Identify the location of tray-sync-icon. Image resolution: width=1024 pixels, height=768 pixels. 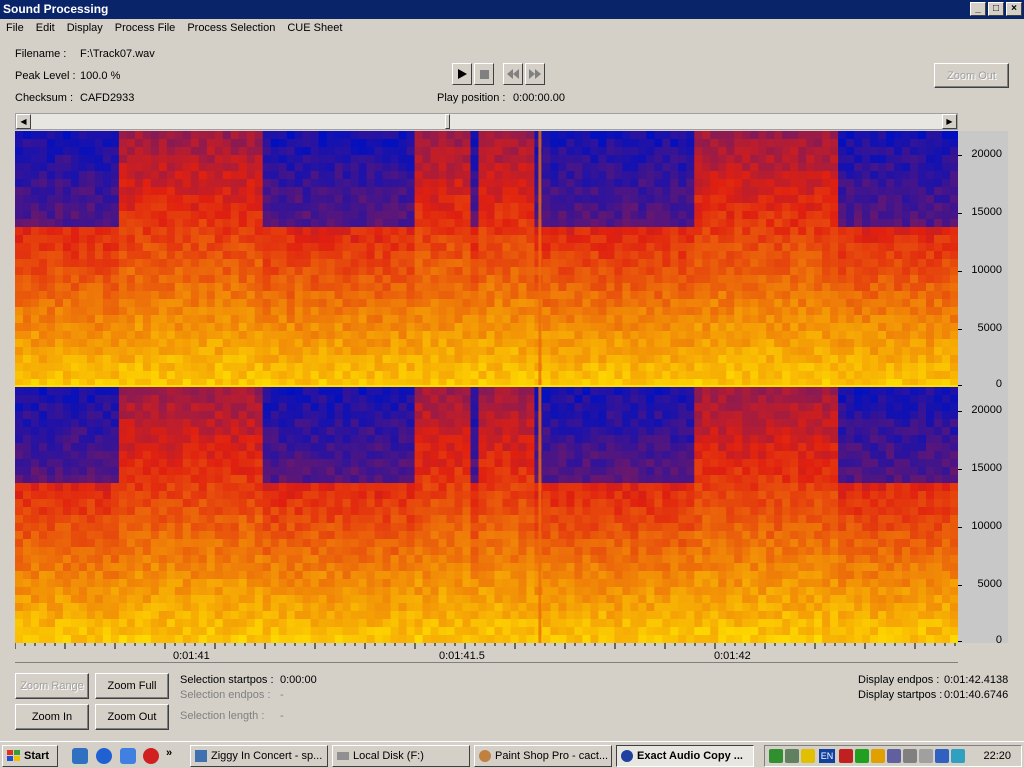
(958, 756).